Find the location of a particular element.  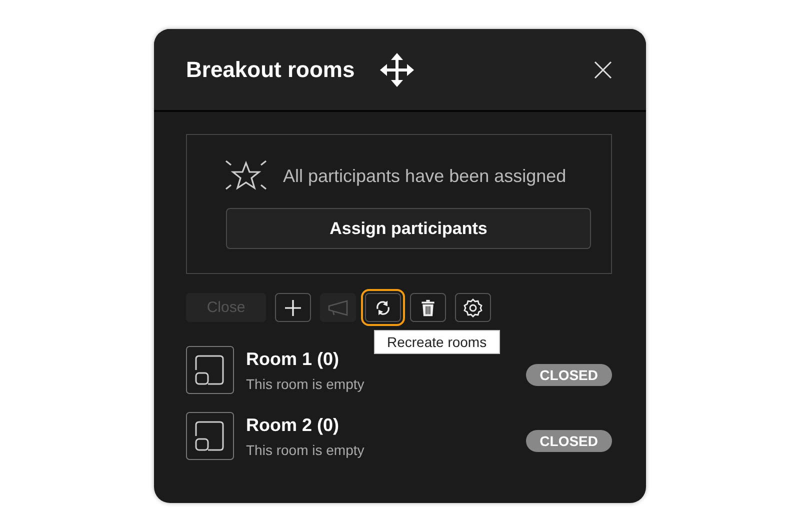

delete-button is located at coordinates (428, 307).